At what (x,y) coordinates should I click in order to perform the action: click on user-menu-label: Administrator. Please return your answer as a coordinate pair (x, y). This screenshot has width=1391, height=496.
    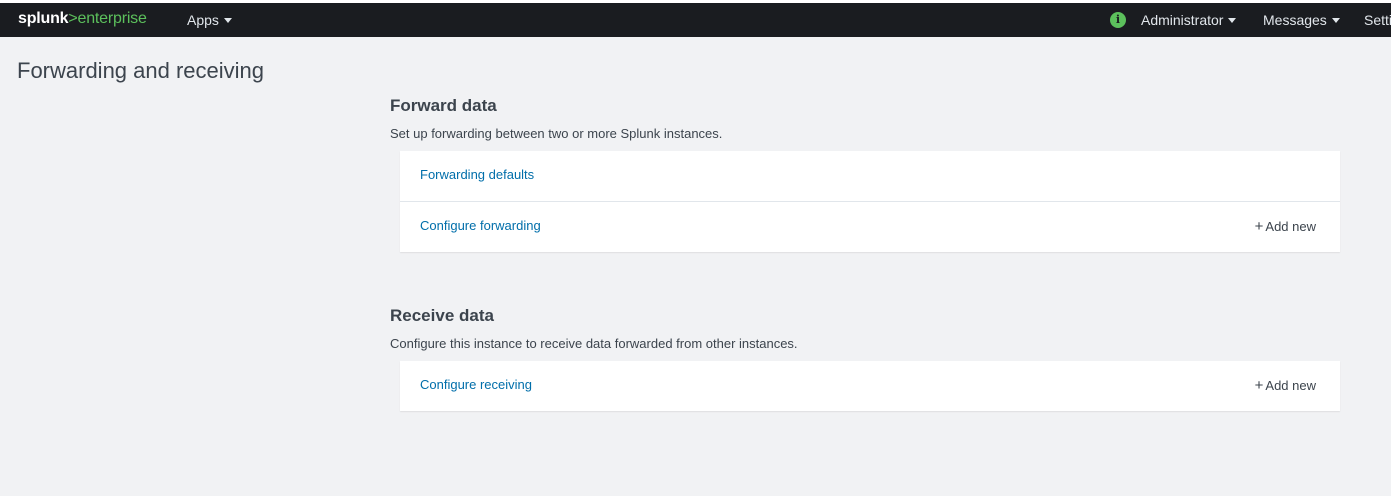
    Looking at the image, I should click on (1182, 20).